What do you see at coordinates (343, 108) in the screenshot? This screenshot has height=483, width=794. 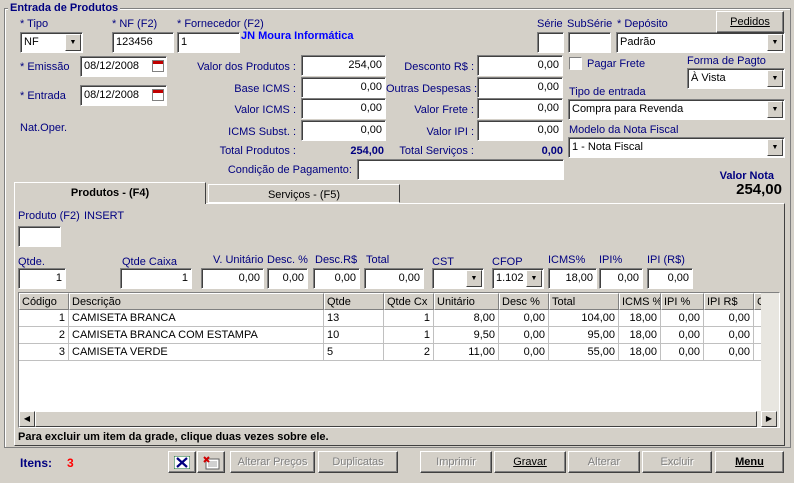 I see `valor-icms-input: 0,00` at bounding box center [343, 108].